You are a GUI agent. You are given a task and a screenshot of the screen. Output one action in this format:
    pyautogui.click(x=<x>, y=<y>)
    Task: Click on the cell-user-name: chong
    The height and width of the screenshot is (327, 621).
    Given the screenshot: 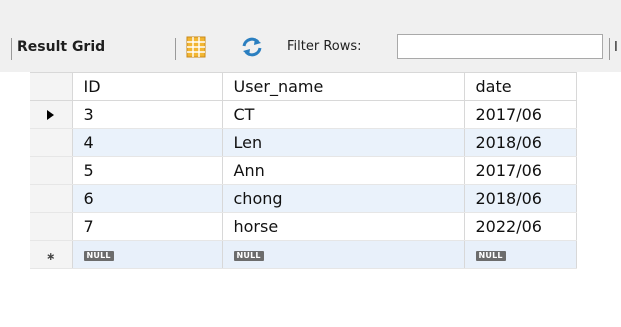 What is the action you would take?
    pyautogui.click(x=343, y=198)
    